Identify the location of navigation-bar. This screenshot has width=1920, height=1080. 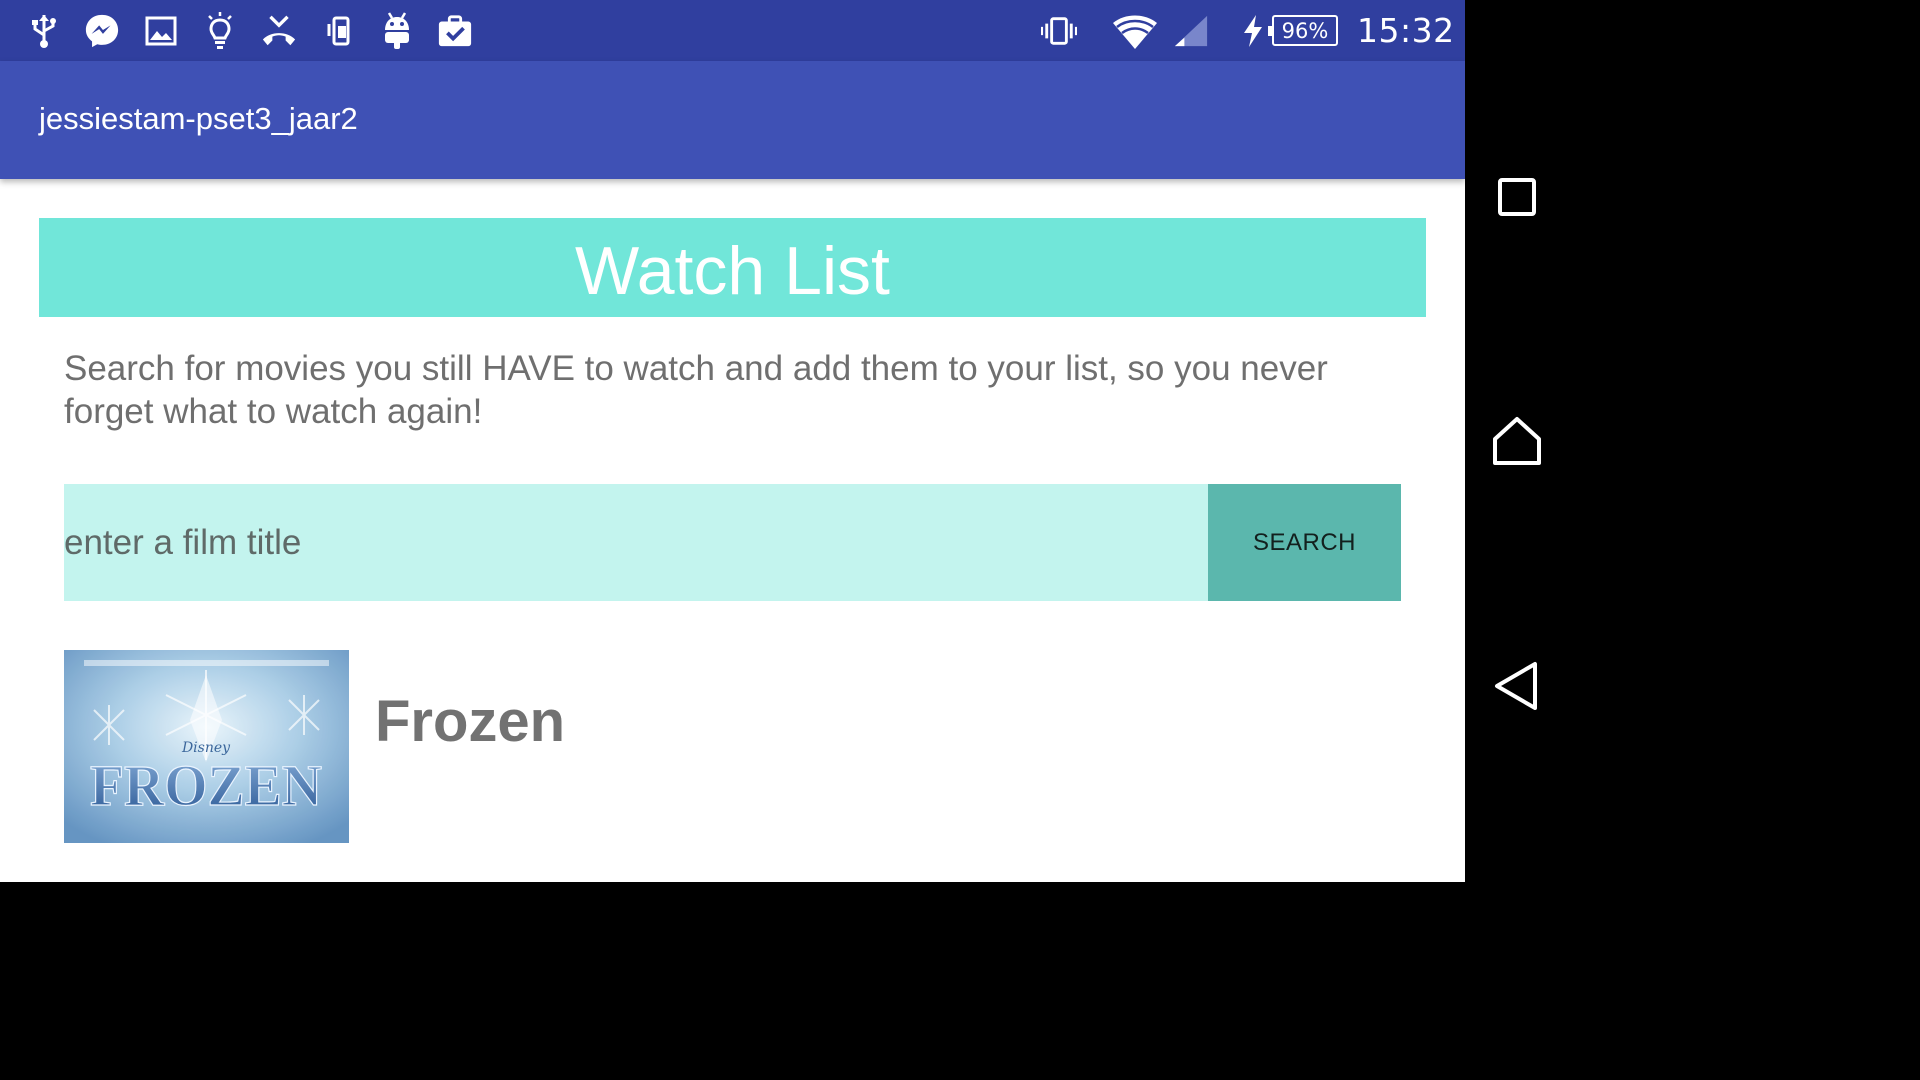
(1516, 441).